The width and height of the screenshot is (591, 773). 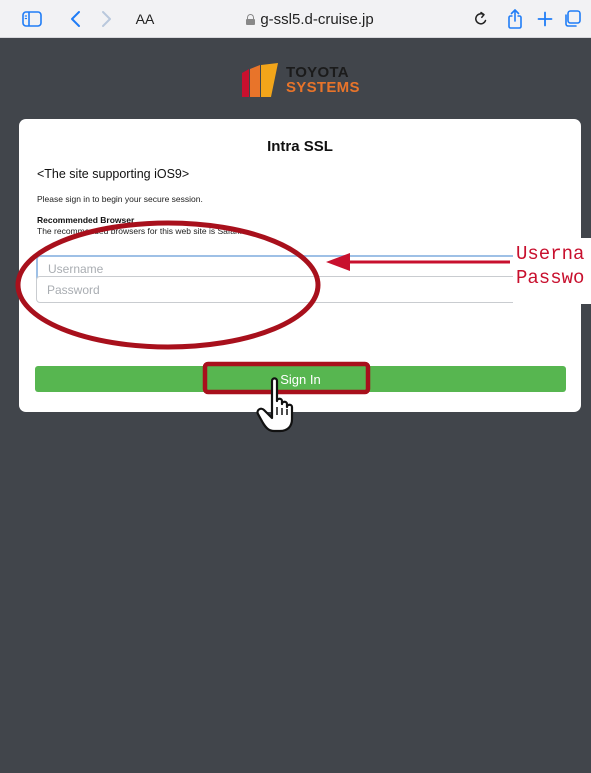 I want to click on reload-icon, so click(x=481, y=18).